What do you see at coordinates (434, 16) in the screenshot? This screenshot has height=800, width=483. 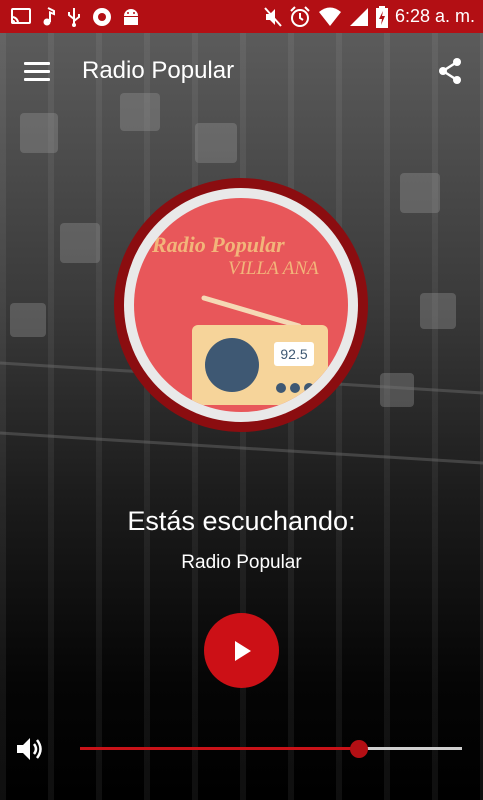 I see `status-time: 6:28 a. m.` at bounding box center [434, 16].